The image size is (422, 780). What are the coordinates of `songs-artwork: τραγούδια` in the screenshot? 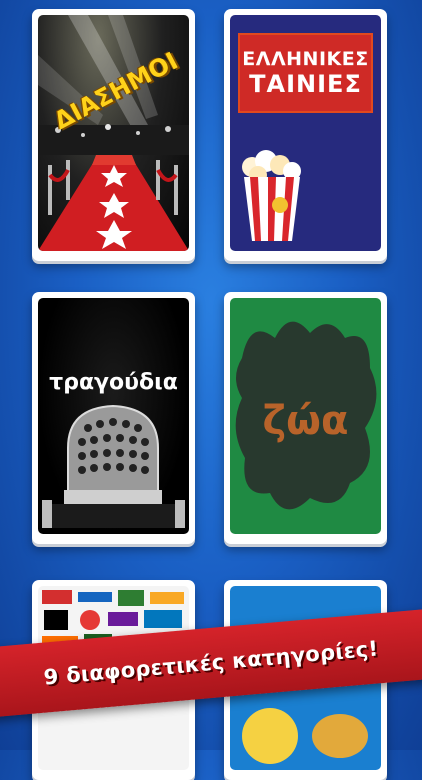 It's located at (113, 416).